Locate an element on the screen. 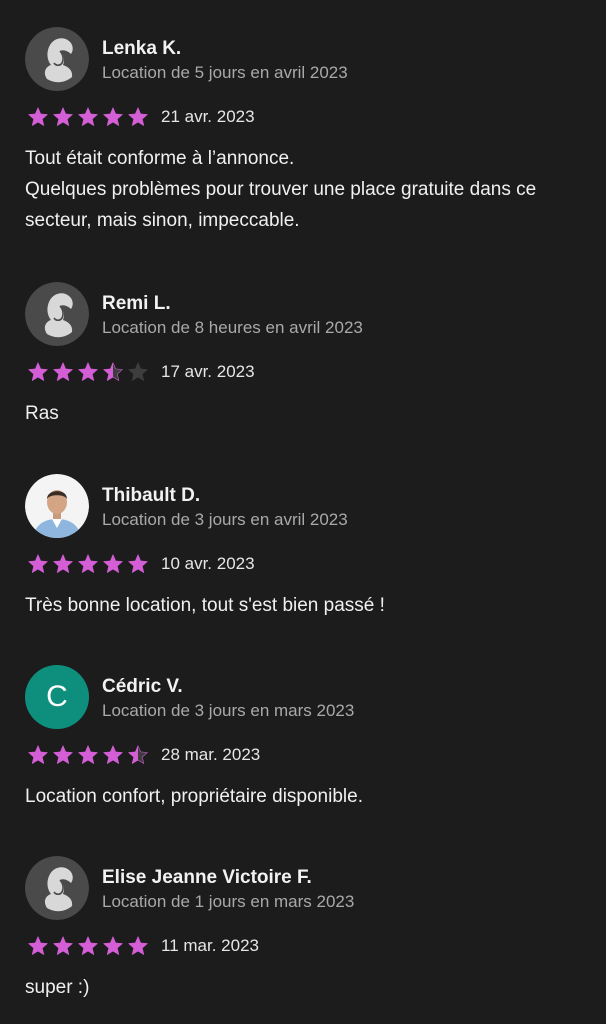 The height and width of the screenshot is (1024, 606). reviewer-name: Cédric V. is located at coordinates (142, 686).